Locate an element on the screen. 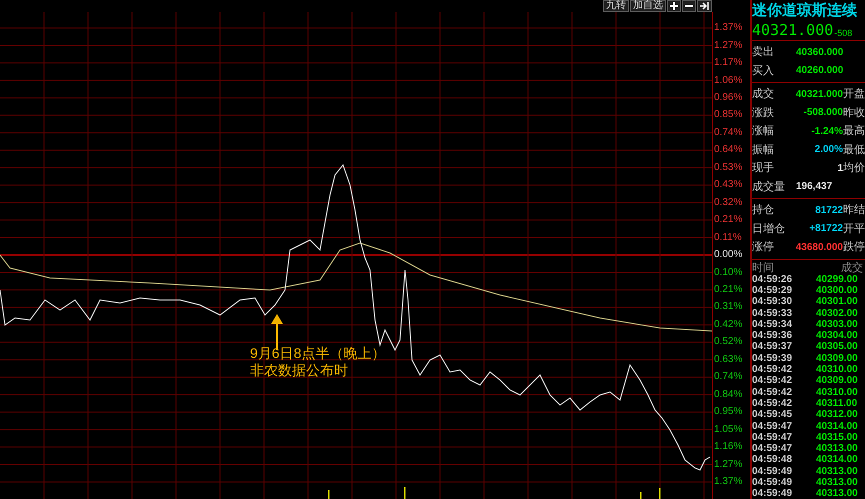 The height and width of the screenshot is (499, 865). column-header: 成交 is located at coordinates (852, 267).